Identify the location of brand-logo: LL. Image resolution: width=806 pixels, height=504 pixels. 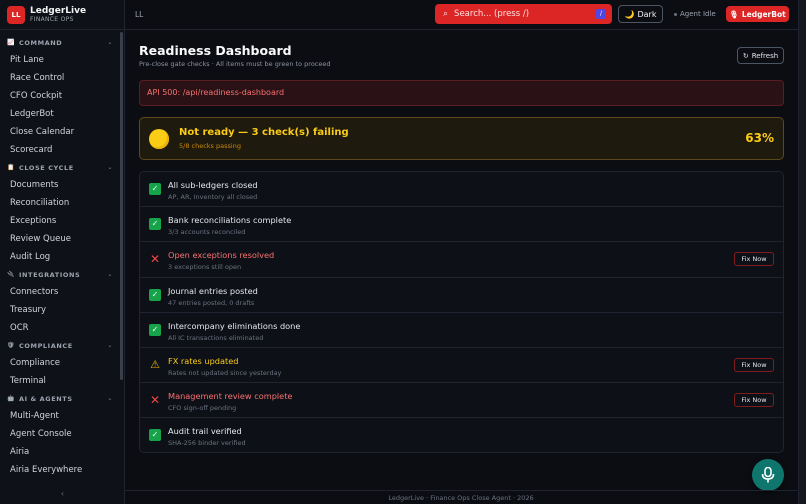
(16, 14).